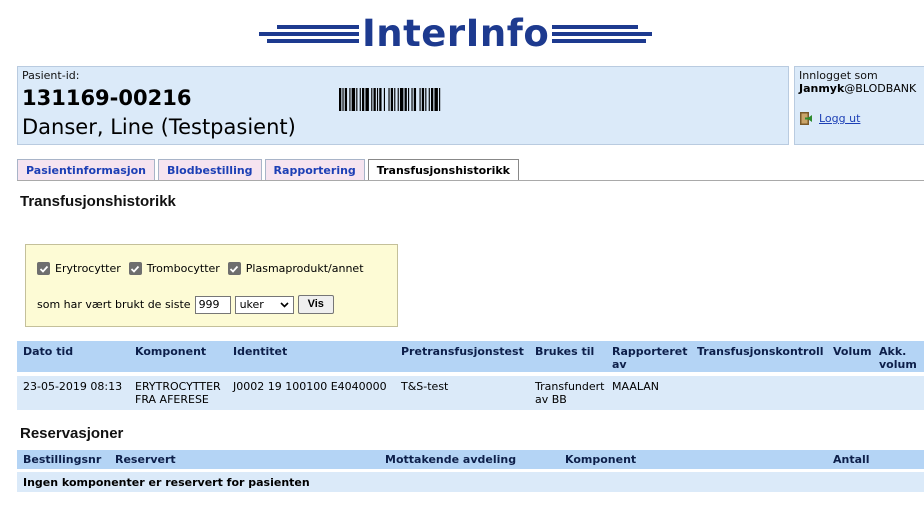 This screenshot has width=924, height=511. What do you see at coordinates (48, 351) in the screenshot?
I see `col-dato-tid: Dato tid` at bounding box center [48, 351].